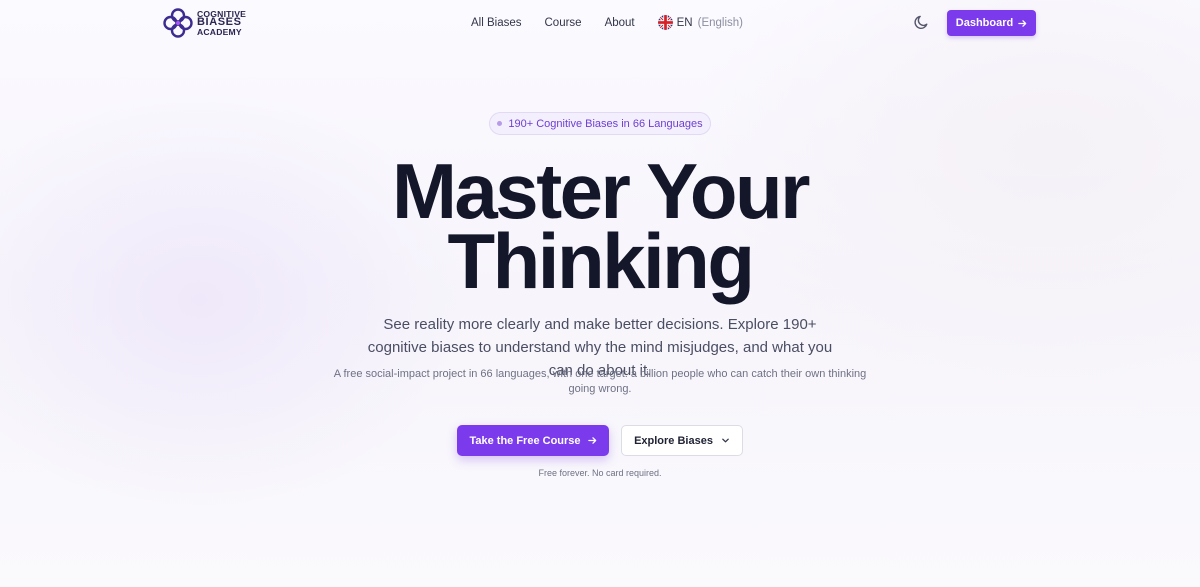  What do you see at coordinates (600, 473) in the screenshot?
I see `free-forever-note: Free forever. No card required.` at bounding box center [600, 473].